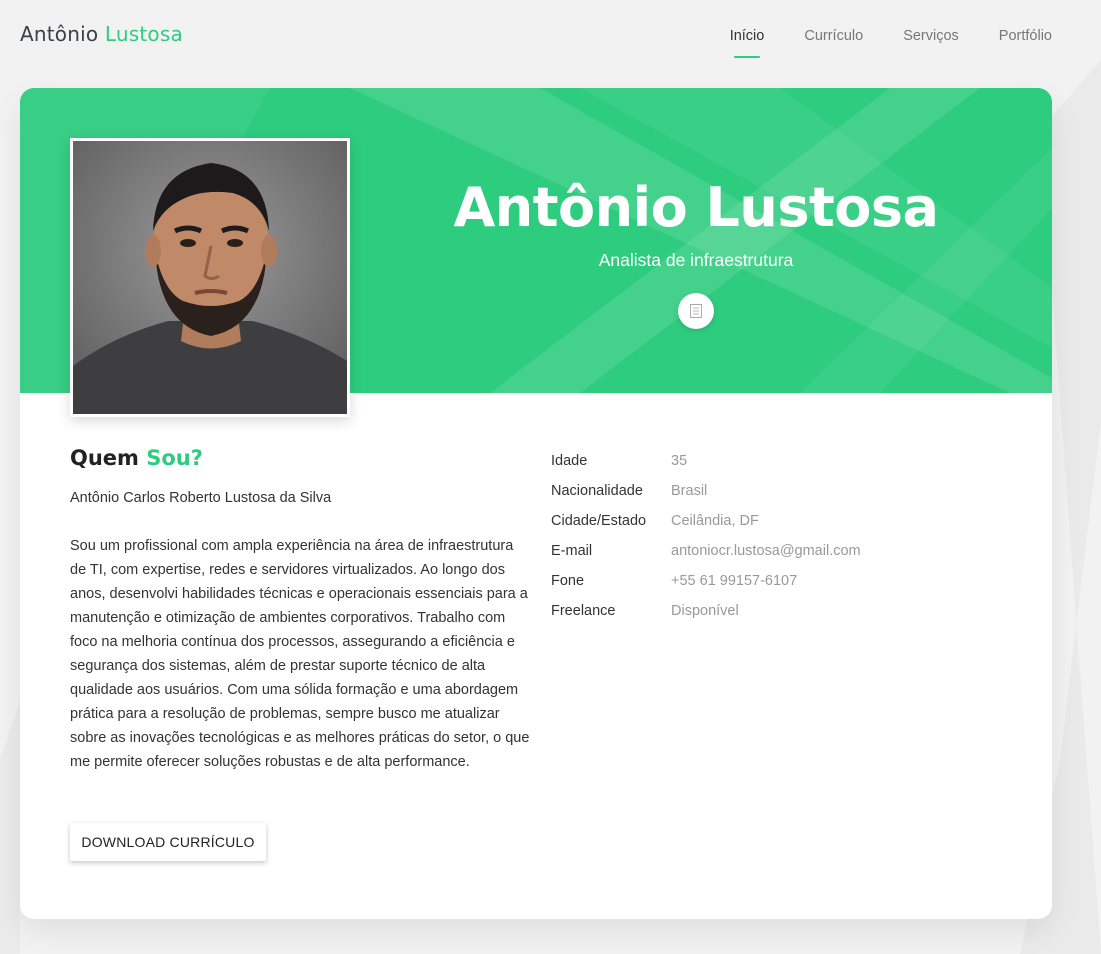  Describe the element at coordinates (696, 207) in the screenshot. I see `hero-name: Antônio Lustosa` at that location.